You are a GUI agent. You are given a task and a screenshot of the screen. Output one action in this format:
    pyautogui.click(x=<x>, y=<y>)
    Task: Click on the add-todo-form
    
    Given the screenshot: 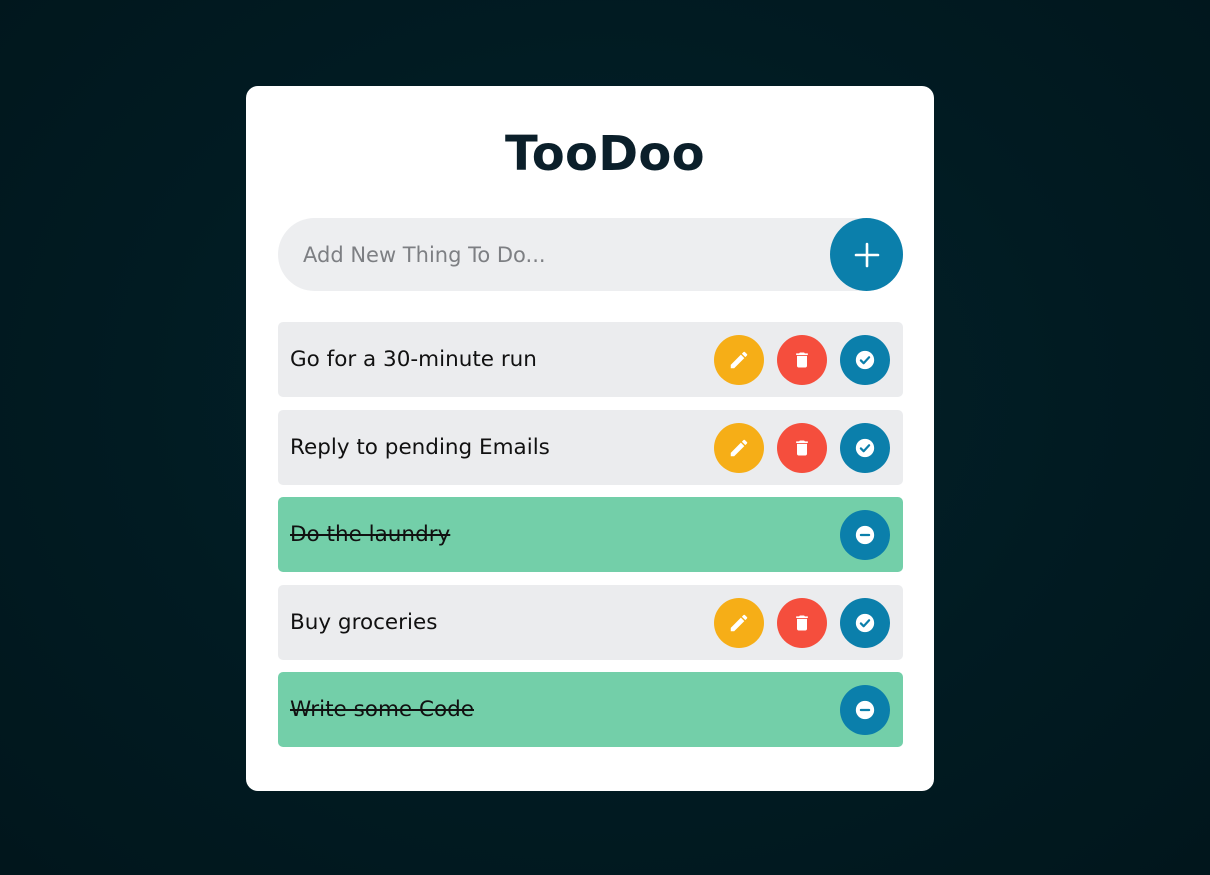 What is the action you would take?
    pyautogui.click(x=590, y=254)
    